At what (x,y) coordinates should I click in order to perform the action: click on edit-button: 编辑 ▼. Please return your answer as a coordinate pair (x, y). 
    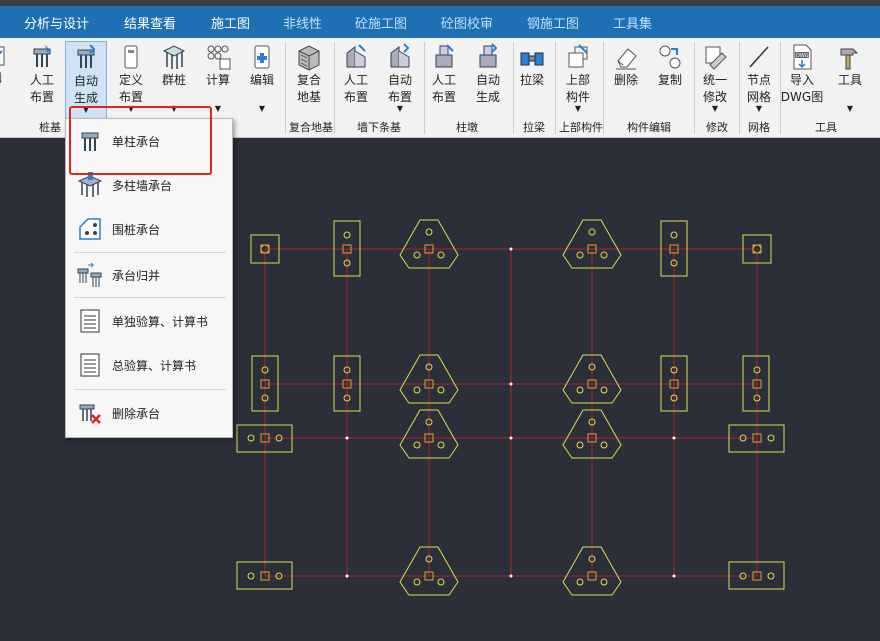
    Looking at the image, I should click on (262, 80).